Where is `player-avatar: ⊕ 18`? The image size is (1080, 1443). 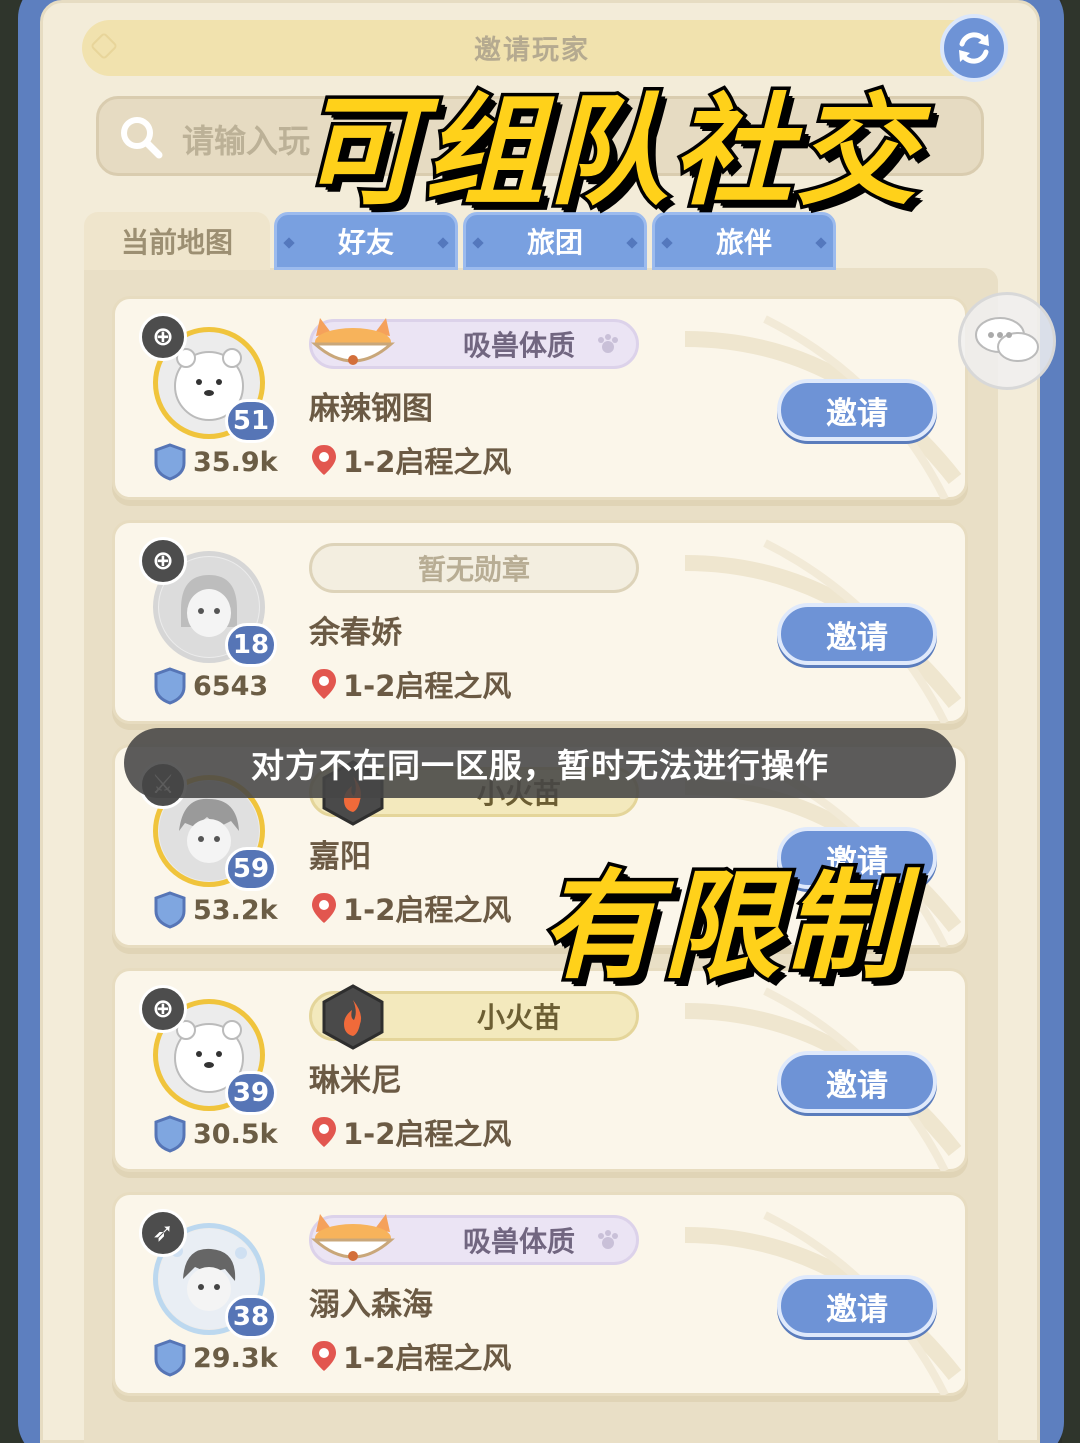
player-avatar: ⊕ 18 is located at coordinates (209, 607).